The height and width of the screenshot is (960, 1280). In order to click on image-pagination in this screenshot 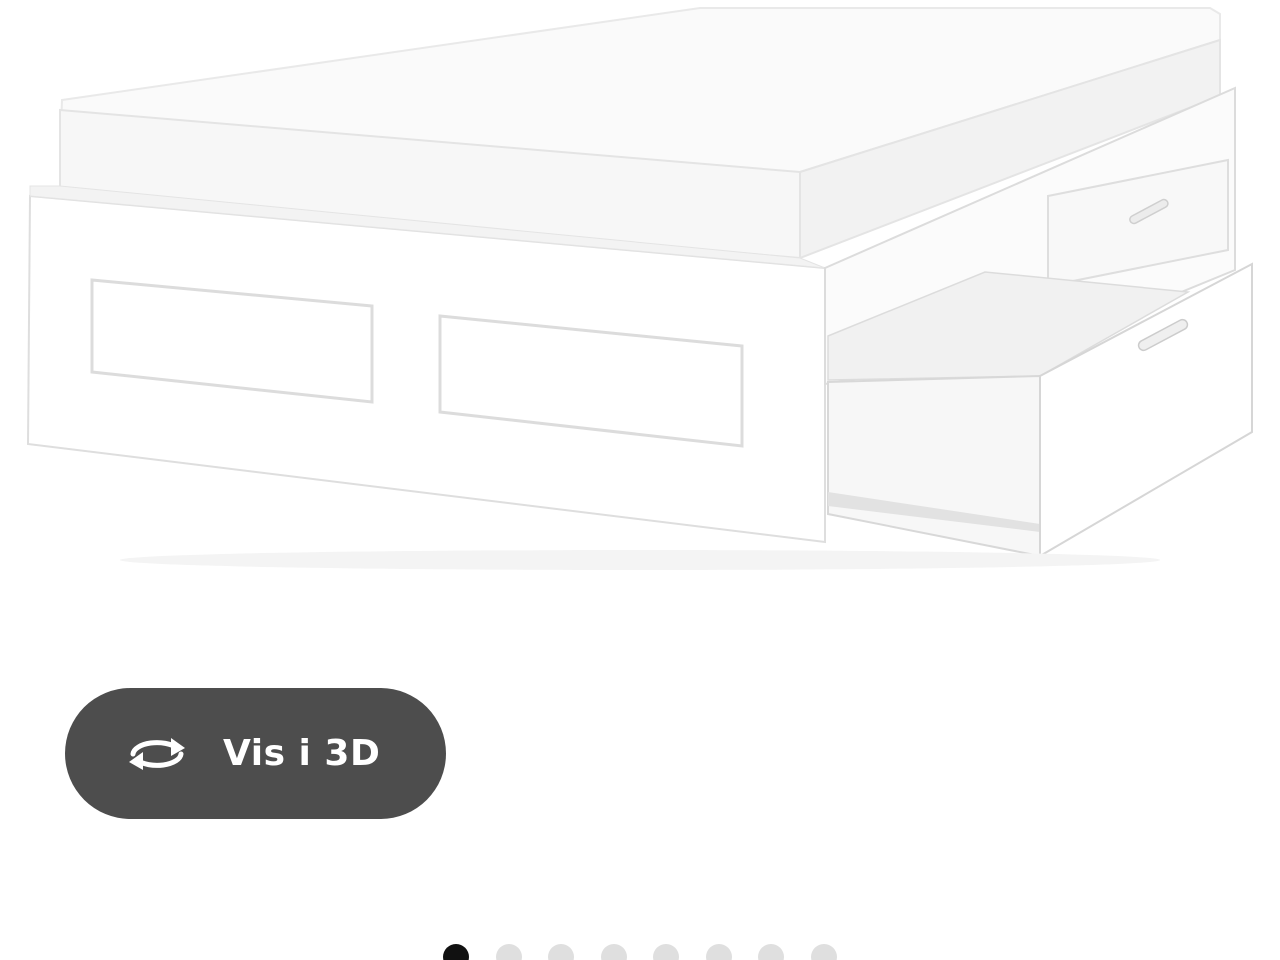, I will do `click(640, 952)`.